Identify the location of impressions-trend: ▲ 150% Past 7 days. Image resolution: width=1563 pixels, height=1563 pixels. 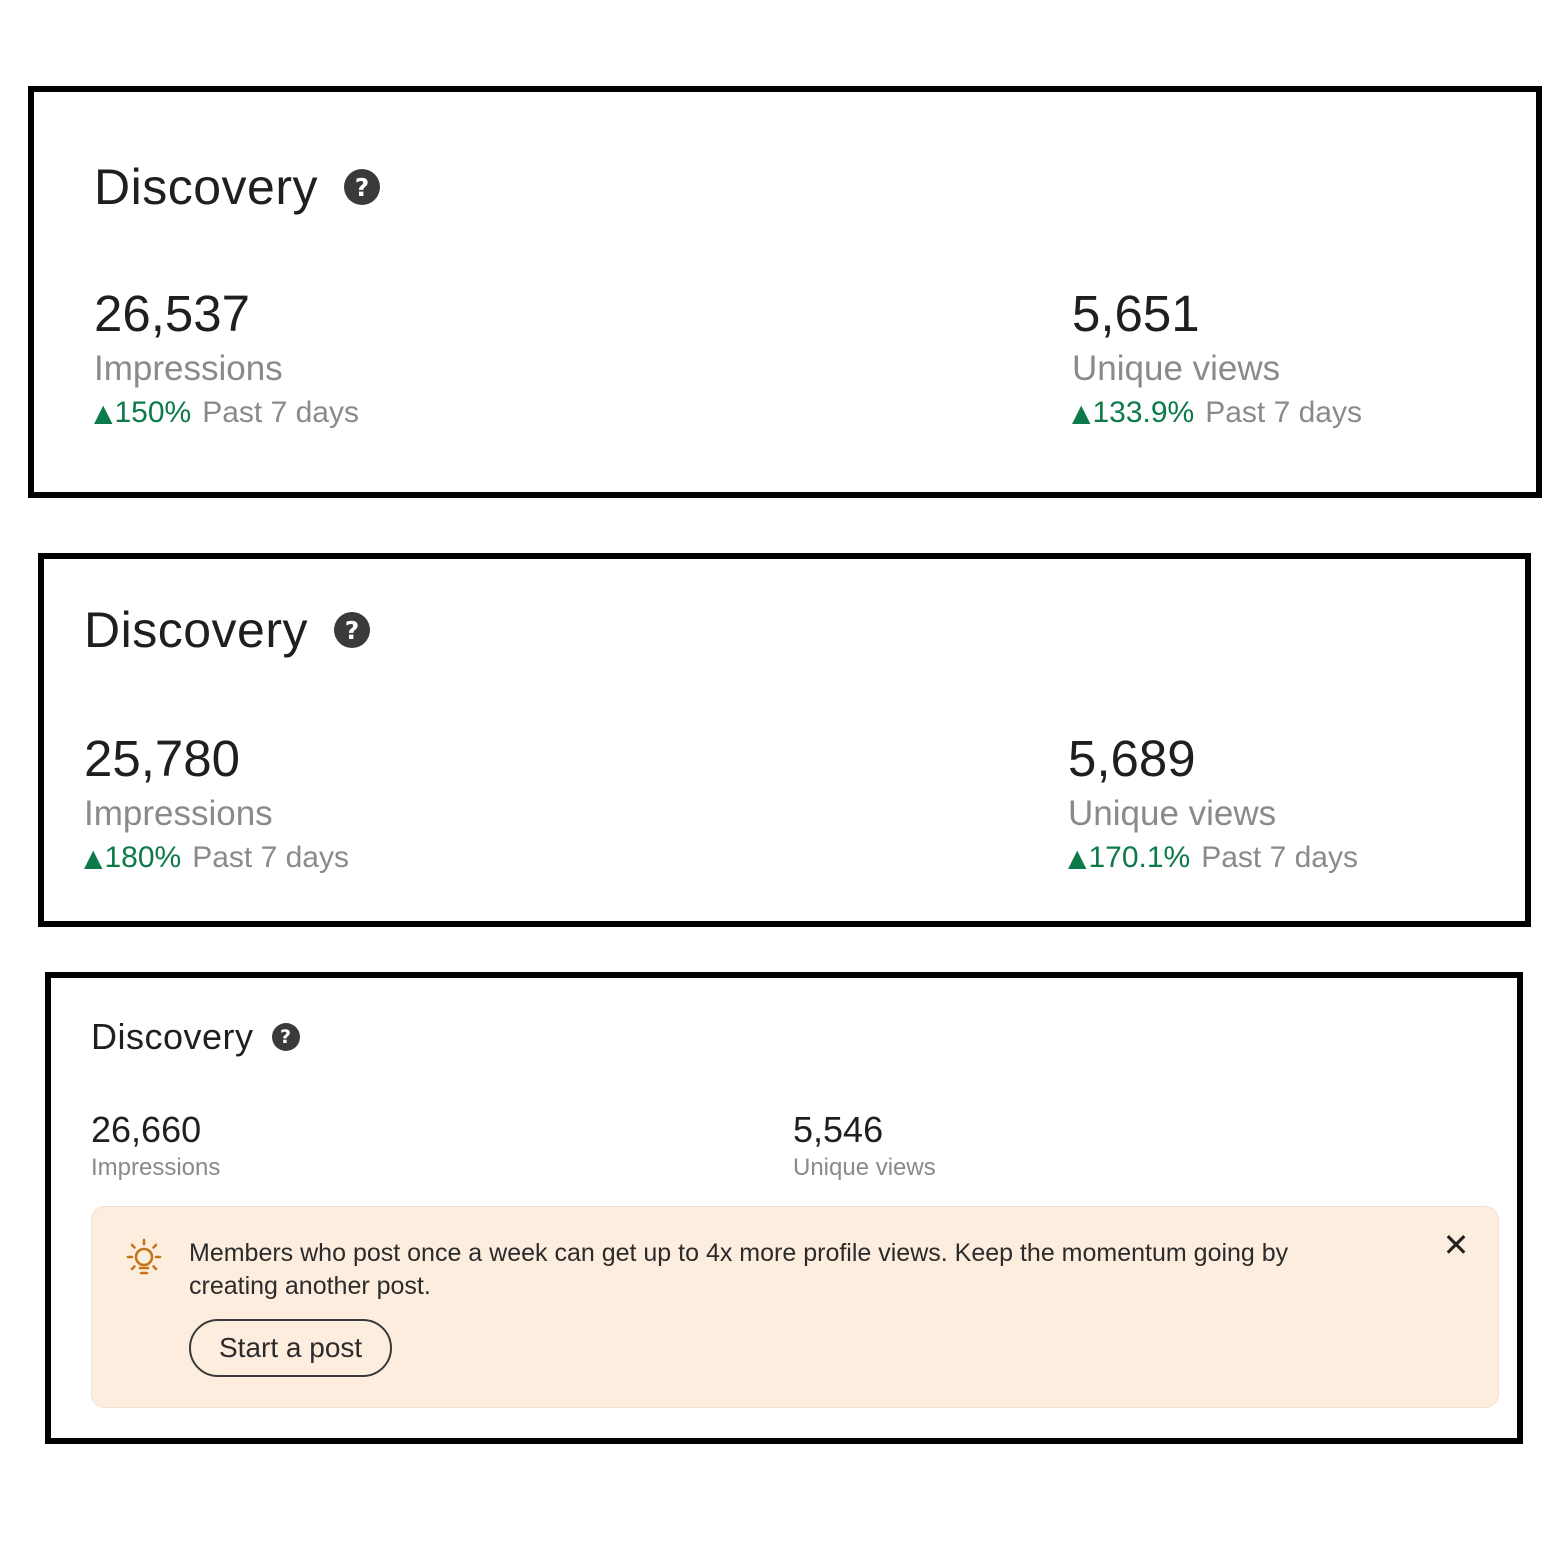
(226, 413).